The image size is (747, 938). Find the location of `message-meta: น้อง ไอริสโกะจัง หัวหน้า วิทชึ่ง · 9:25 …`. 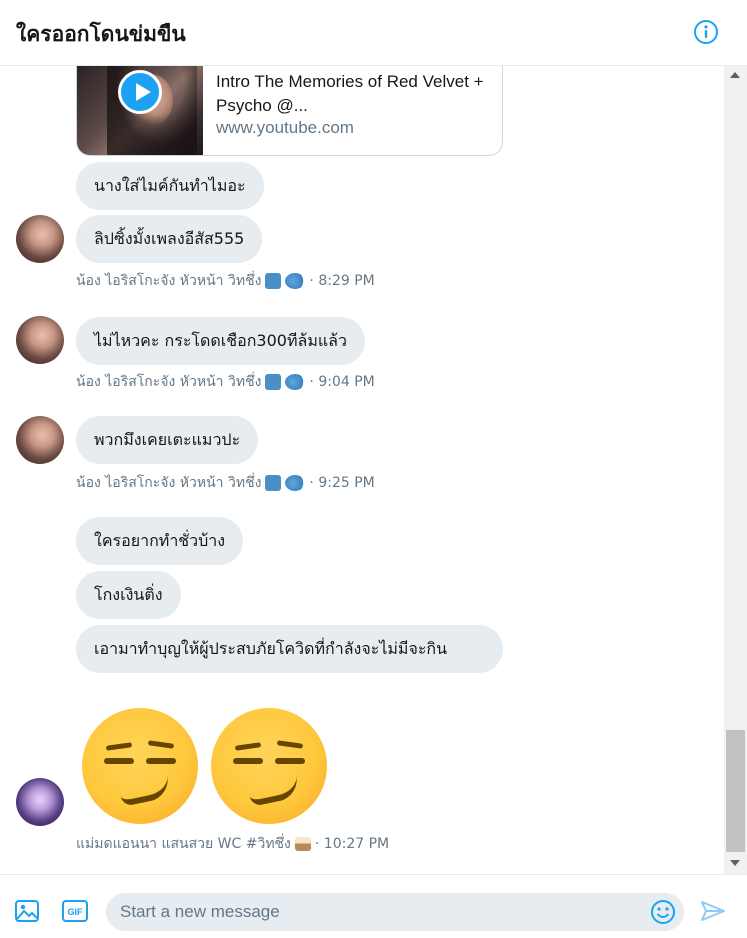

message-meta: น้อง ไอริสโกะจัง หัวหน้า วิทชึ่ง · 9:25 … is located at coordinates (225, 483).